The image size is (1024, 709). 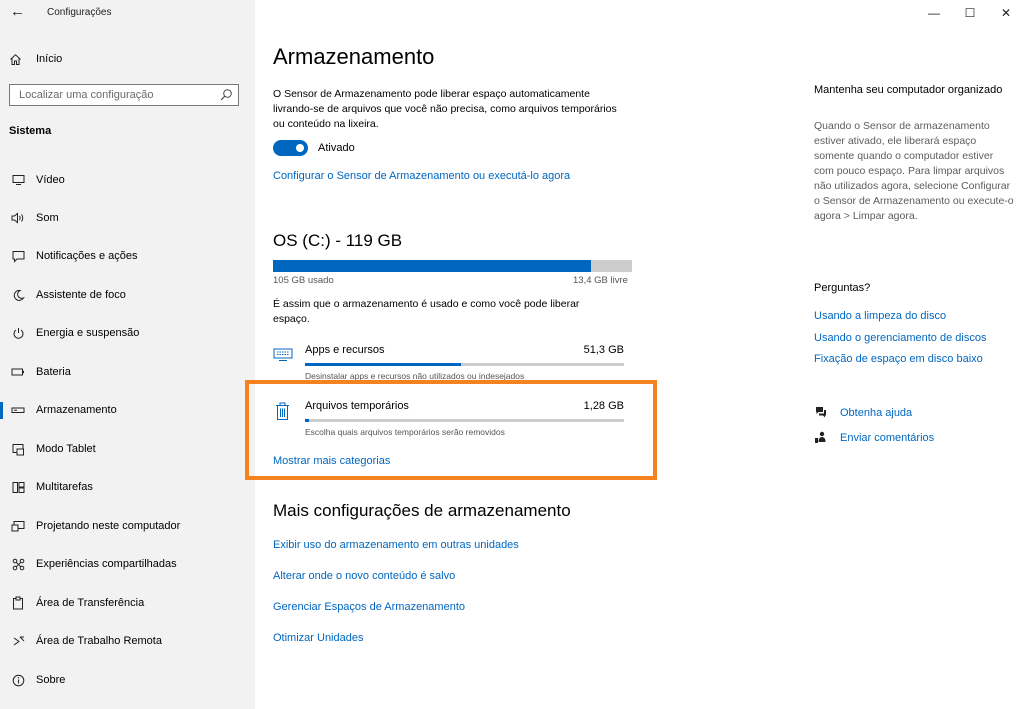 What do you see at coordinates (603, 350) in the screenshot?
I see `category-size: 51,3 GB` at bounding box center [603, 350].